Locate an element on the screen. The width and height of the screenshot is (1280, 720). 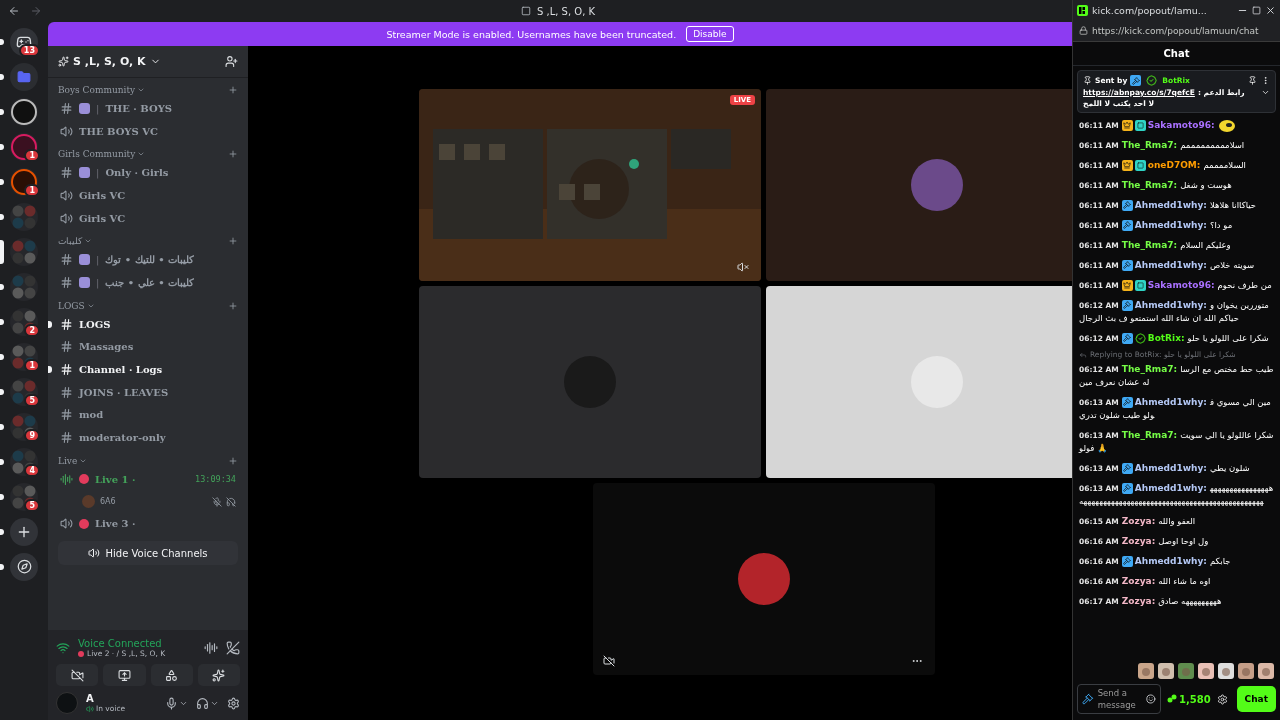
og-badge-icon is located at coordinates (1140, 125).